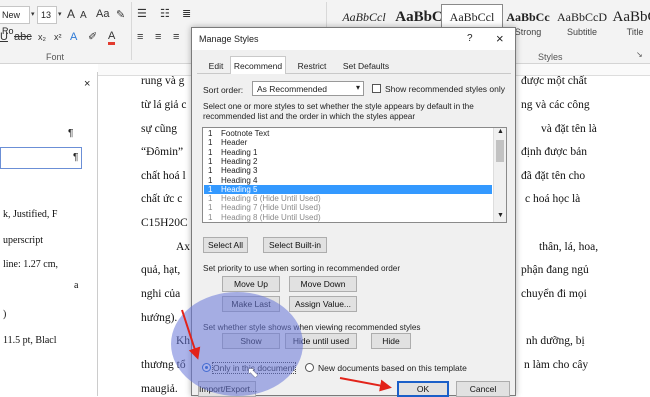 The image size is (650, 397). Describe the element at coordinates (191, 334) in the screenshot. I see `arrow-to-only-this-document` at that location.